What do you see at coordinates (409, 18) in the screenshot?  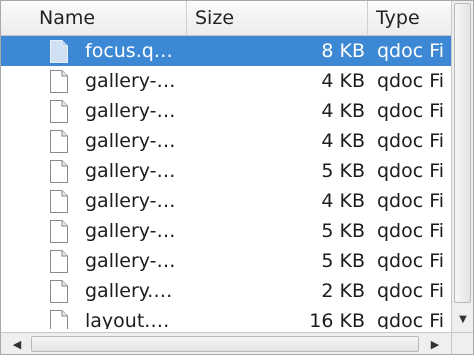 I see `column-header-type: Type` at bounding box center [409, 18].